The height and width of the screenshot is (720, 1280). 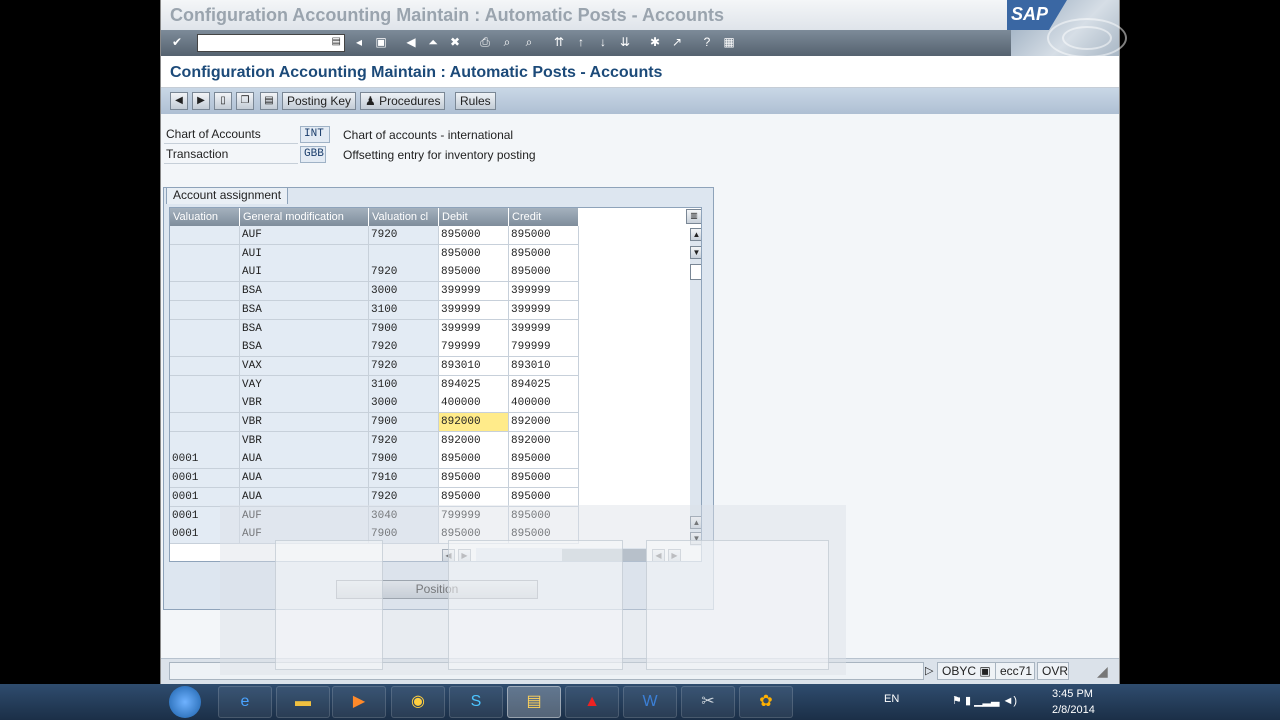 I want to click on scroll-thumb, so click(x=695, y=272).